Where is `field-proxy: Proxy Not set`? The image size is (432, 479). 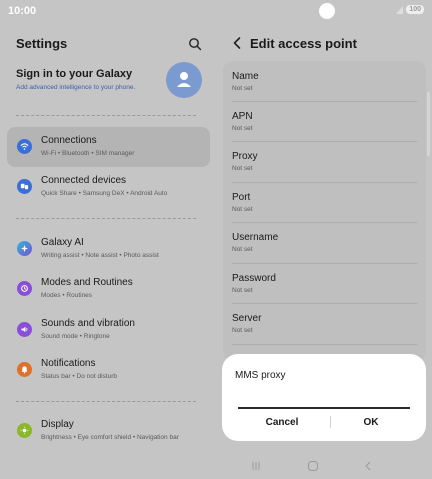
field-proxy: Proxy Not set is located at coordinates (324, 161).